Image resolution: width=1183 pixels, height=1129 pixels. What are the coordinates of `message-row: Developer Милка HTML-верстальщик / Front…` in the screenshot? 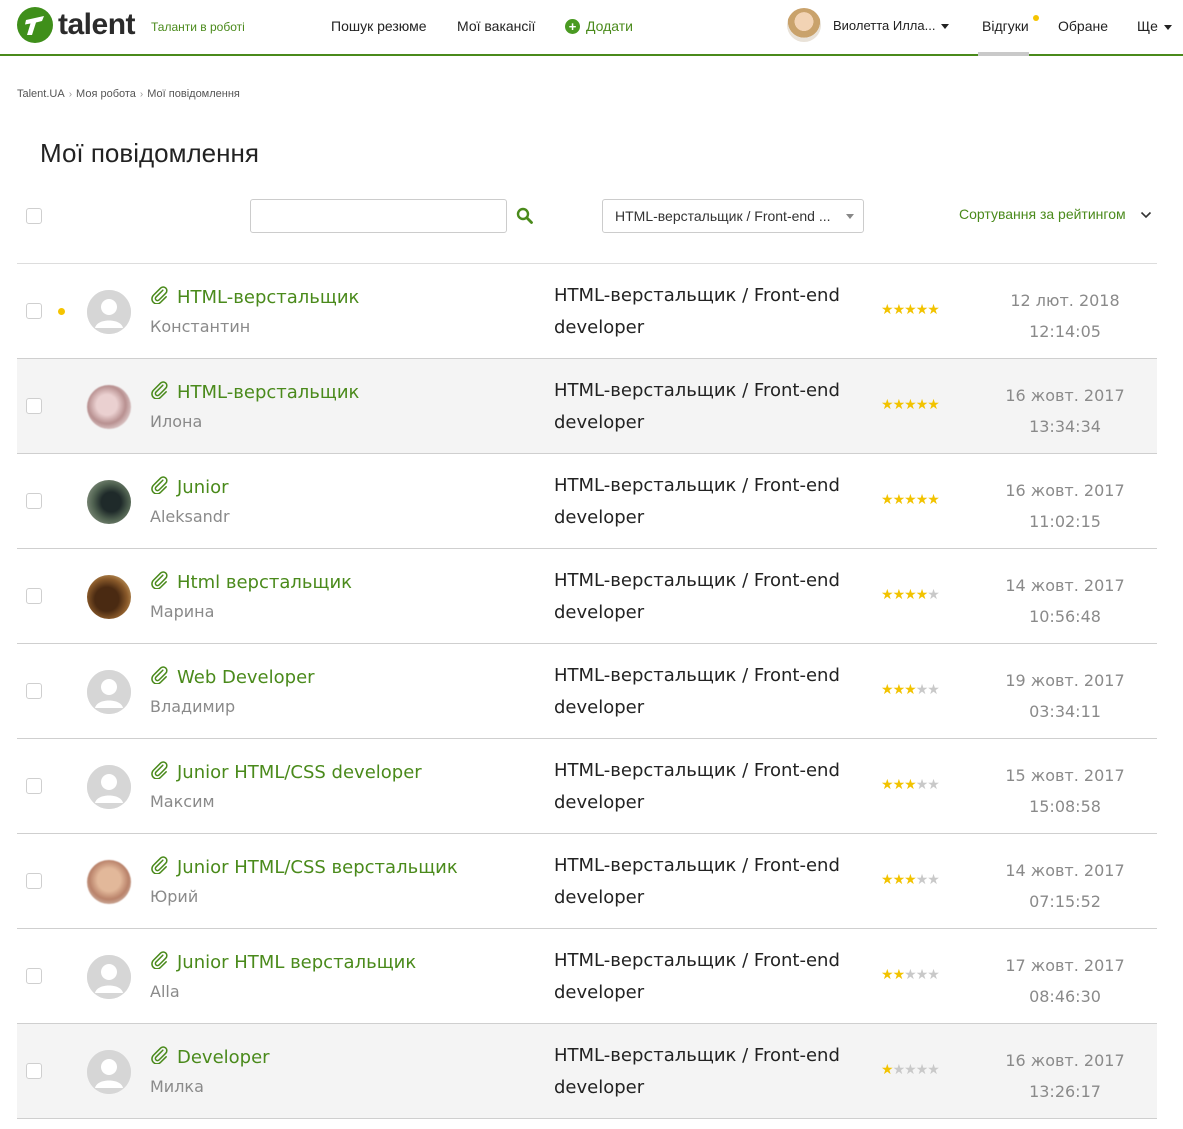 It's located at (587, 1071).